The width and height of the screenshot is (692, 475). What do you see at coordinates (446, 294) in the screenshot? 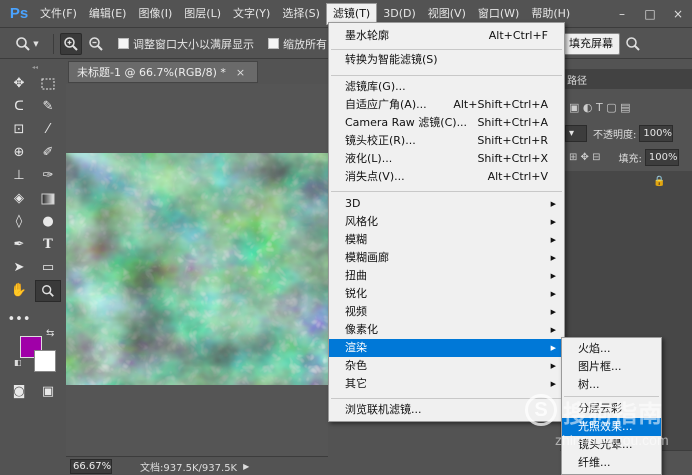
I see `menu-item-sharpen: 锐化 ▶` at bounding box center [446, 294].